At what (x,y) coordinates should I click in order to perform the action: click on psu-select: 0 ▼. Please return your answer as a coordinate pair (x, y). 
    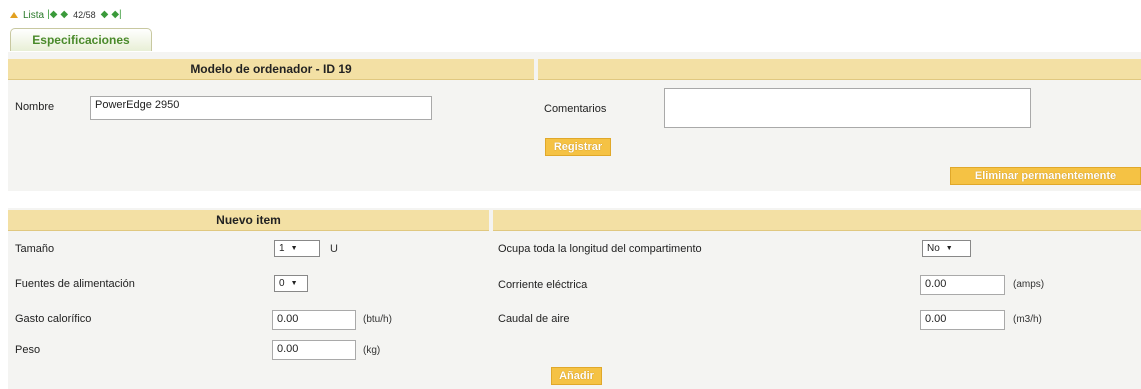
    Looking at the image, I should click on (291, 283).